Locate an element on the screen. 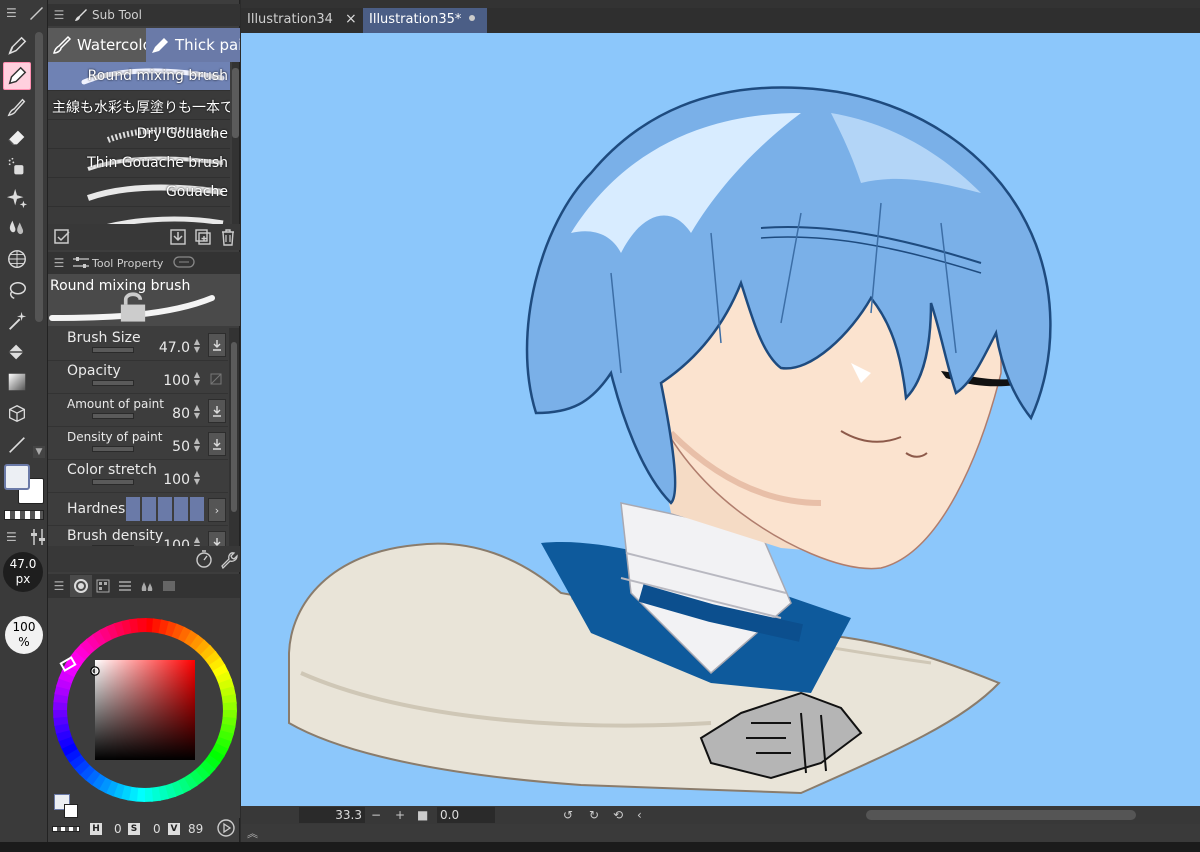 The height and width of the screenshot is (852, 1200). property-value: 80 is located at coordinates (181, 414).